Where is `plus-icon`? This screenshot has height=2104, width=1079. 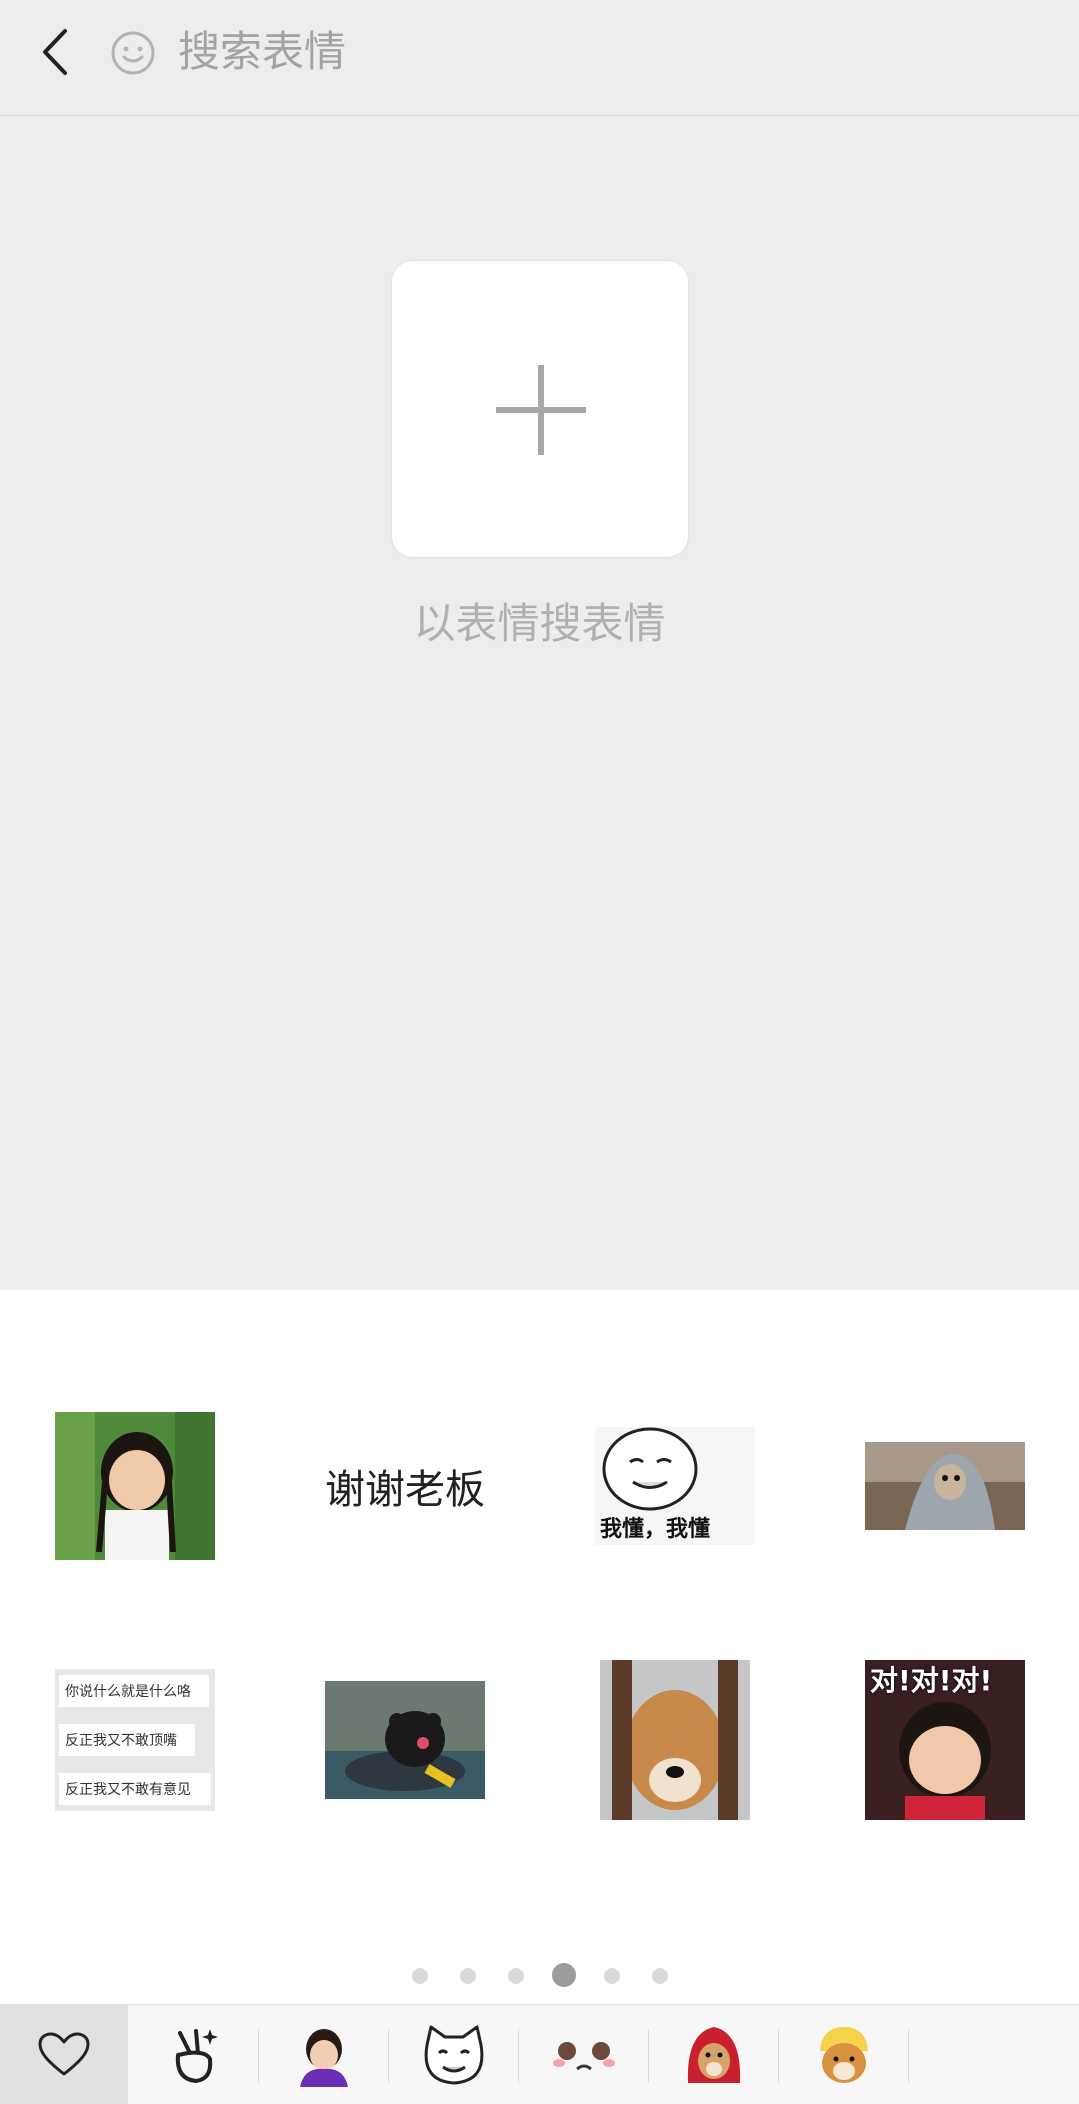 plus-icon is located at coordinates (541, 410).